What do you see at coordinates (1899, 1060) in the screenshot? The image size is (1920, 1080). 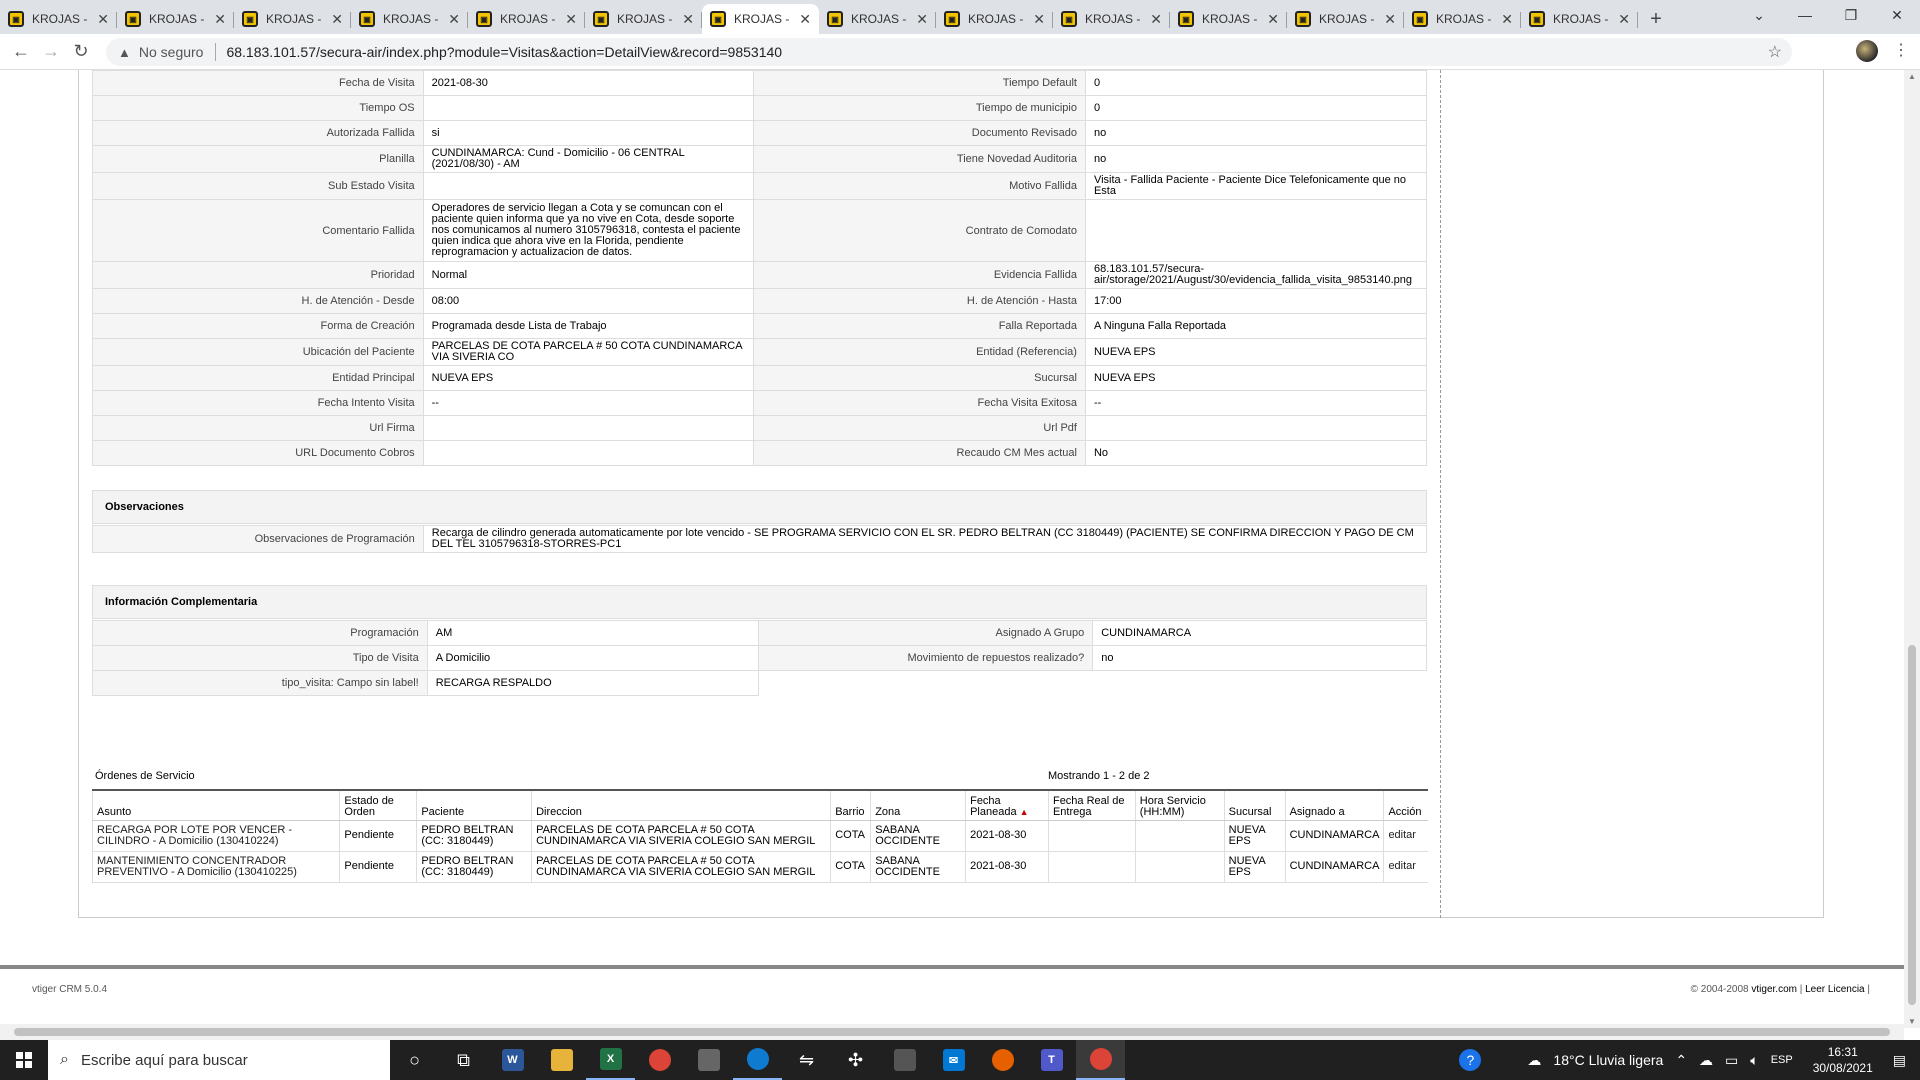 I see `notifications-icon: ▤` at bounding box center [1899, 1060].